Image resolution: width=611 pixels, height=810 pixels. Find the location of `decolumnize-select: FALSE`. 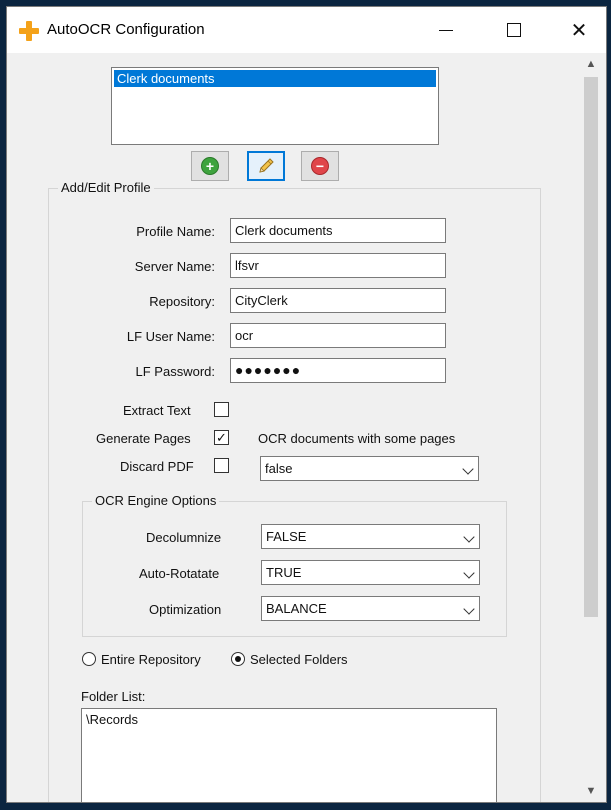

decolumnize-select: FALSE is located at coordinates (370, 536).